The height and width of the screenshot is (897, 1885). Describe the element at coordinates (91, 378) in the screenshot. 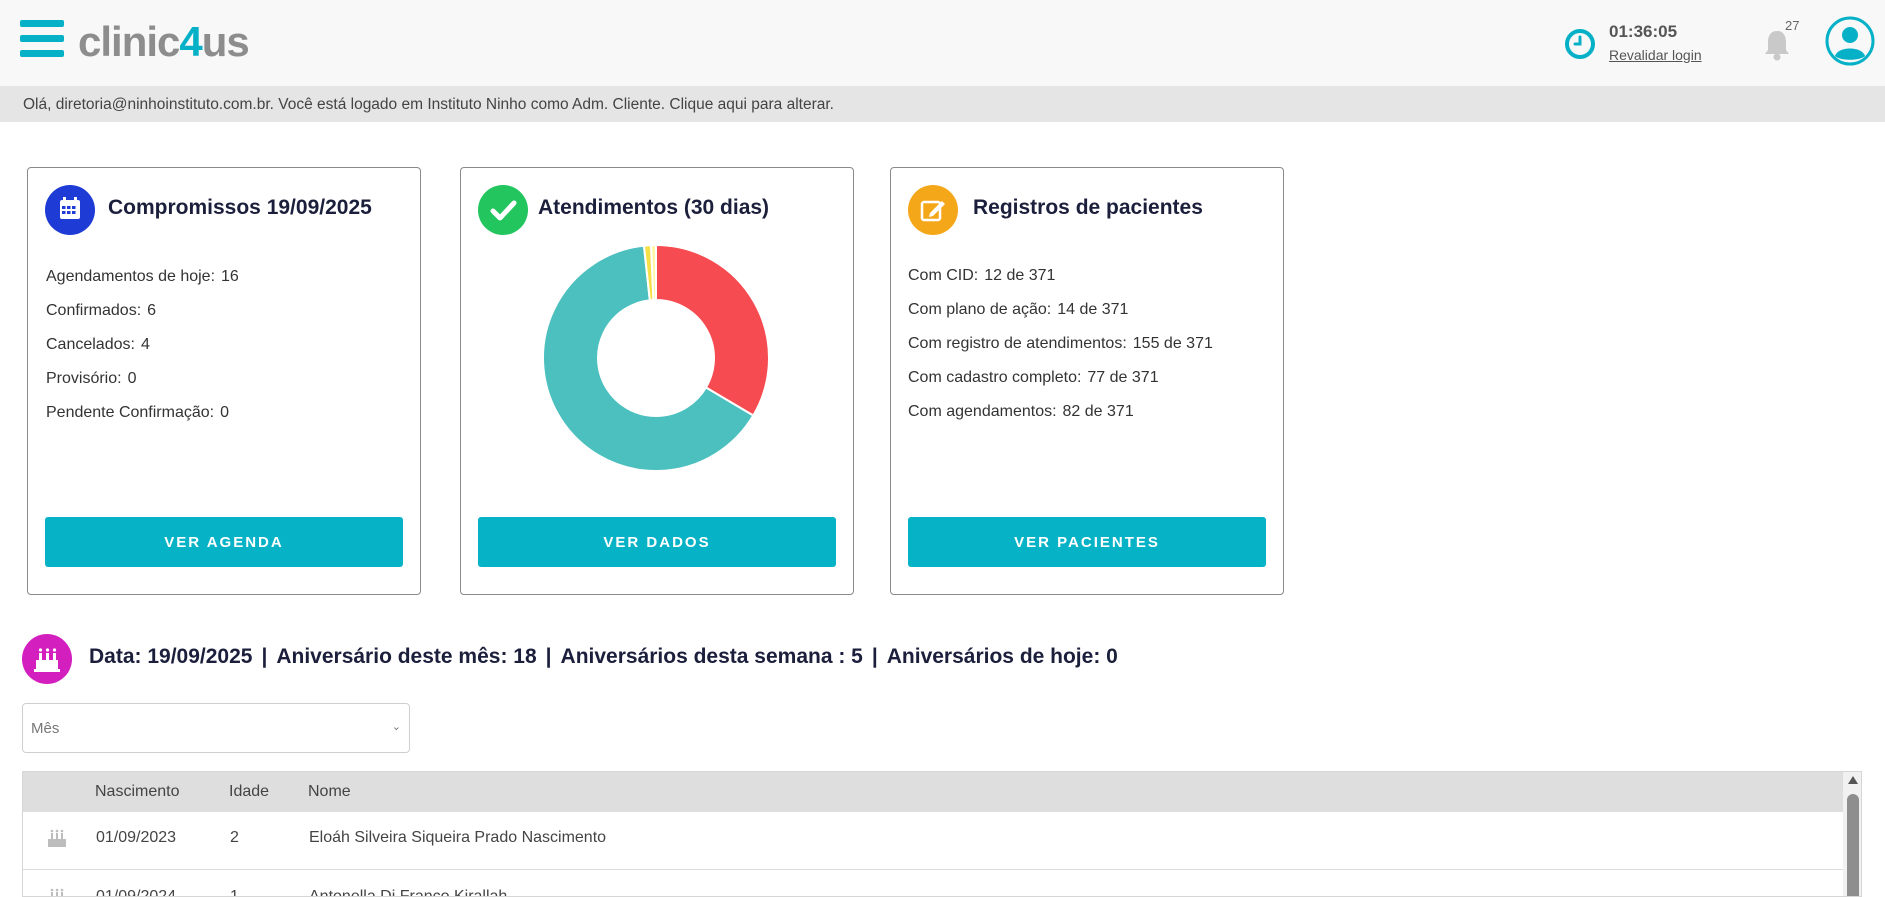

I see `stat-row: Provisório: 0` at that location.